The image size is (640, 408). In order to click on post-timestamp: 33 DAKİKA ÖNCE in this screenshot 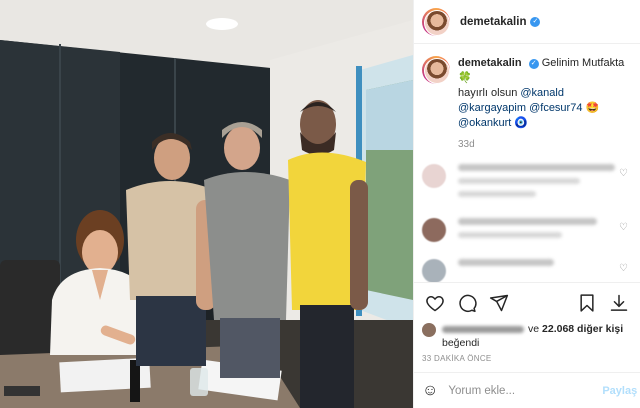, I will do `click(527, 361)`.